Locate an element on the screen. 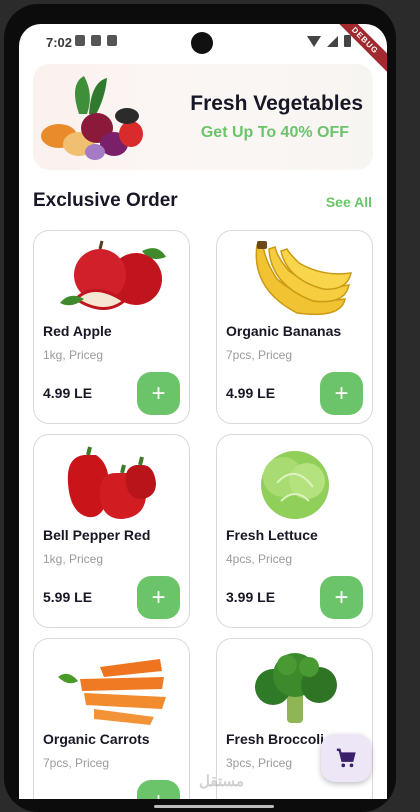 This screenshot has height=812, width=420. cart-fab-button is located at coordinates (346, 758).